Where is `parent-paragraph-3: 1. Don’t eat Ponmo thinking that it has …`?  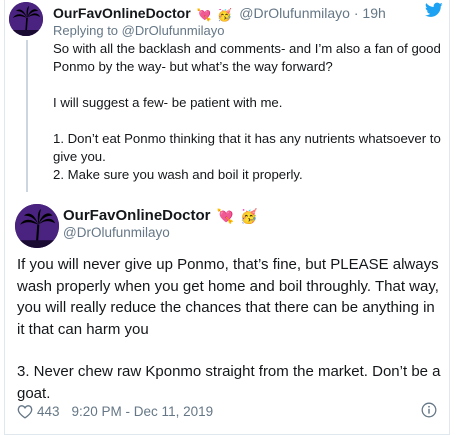 parent-paragraph-3: 1. Don’t eat Ponmo thinking that it has … is located at coordinates (247, 156).